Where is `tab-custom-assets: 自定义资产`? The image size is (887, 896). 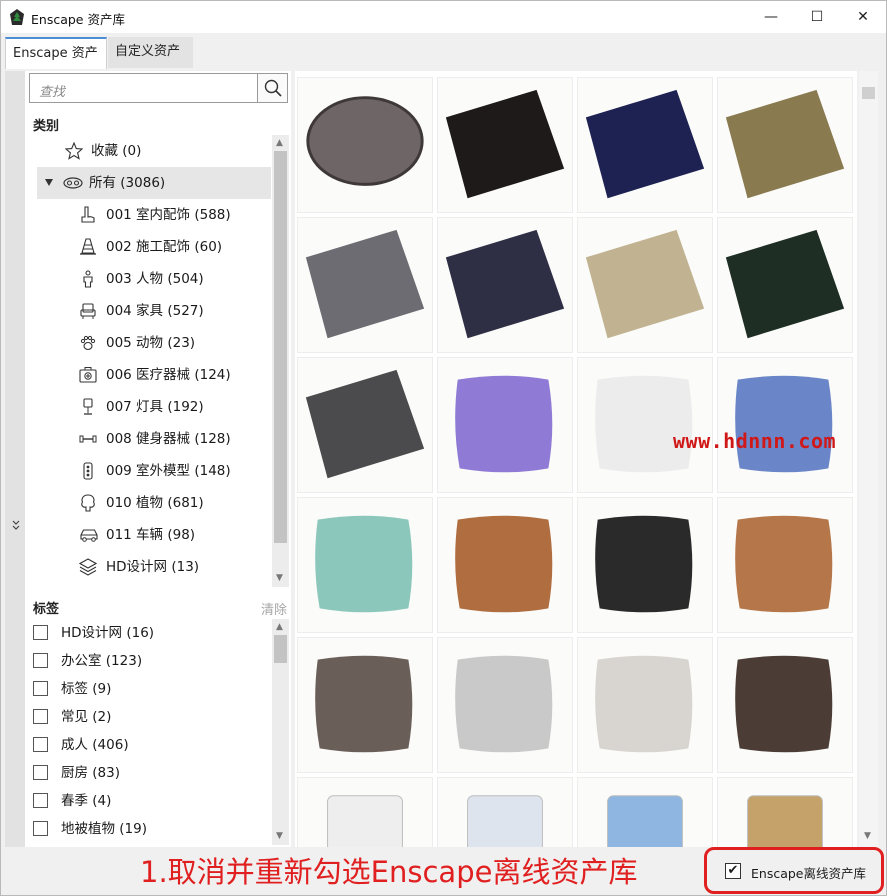 tab-custom-assets: 自定义资产 is located at coordinates (150, 52).